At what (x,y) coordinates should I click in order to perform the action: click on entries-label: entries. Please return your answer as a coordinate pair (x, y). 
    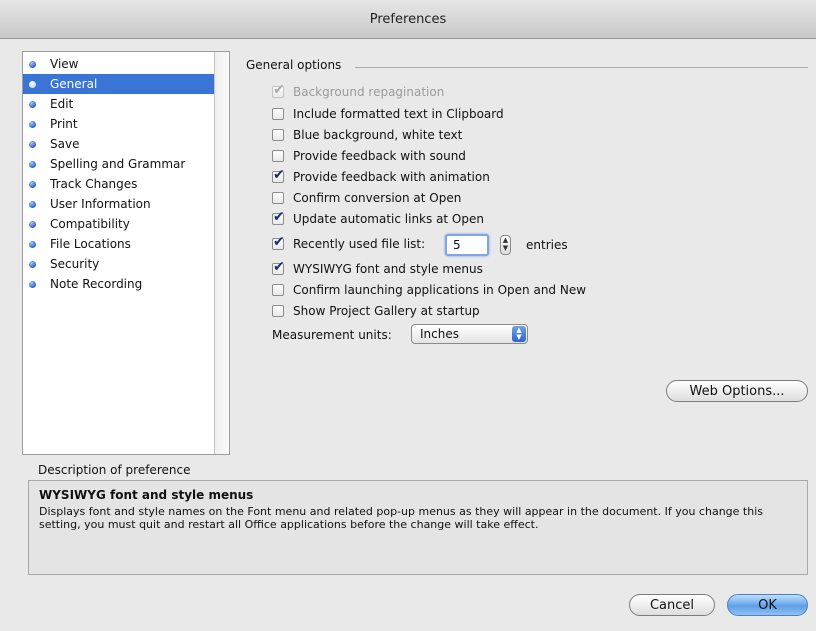
    Looking at the image, I should click on (547, 245).